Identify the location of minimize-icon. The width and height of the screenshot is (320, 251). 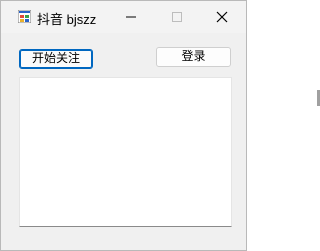
(131, 17).